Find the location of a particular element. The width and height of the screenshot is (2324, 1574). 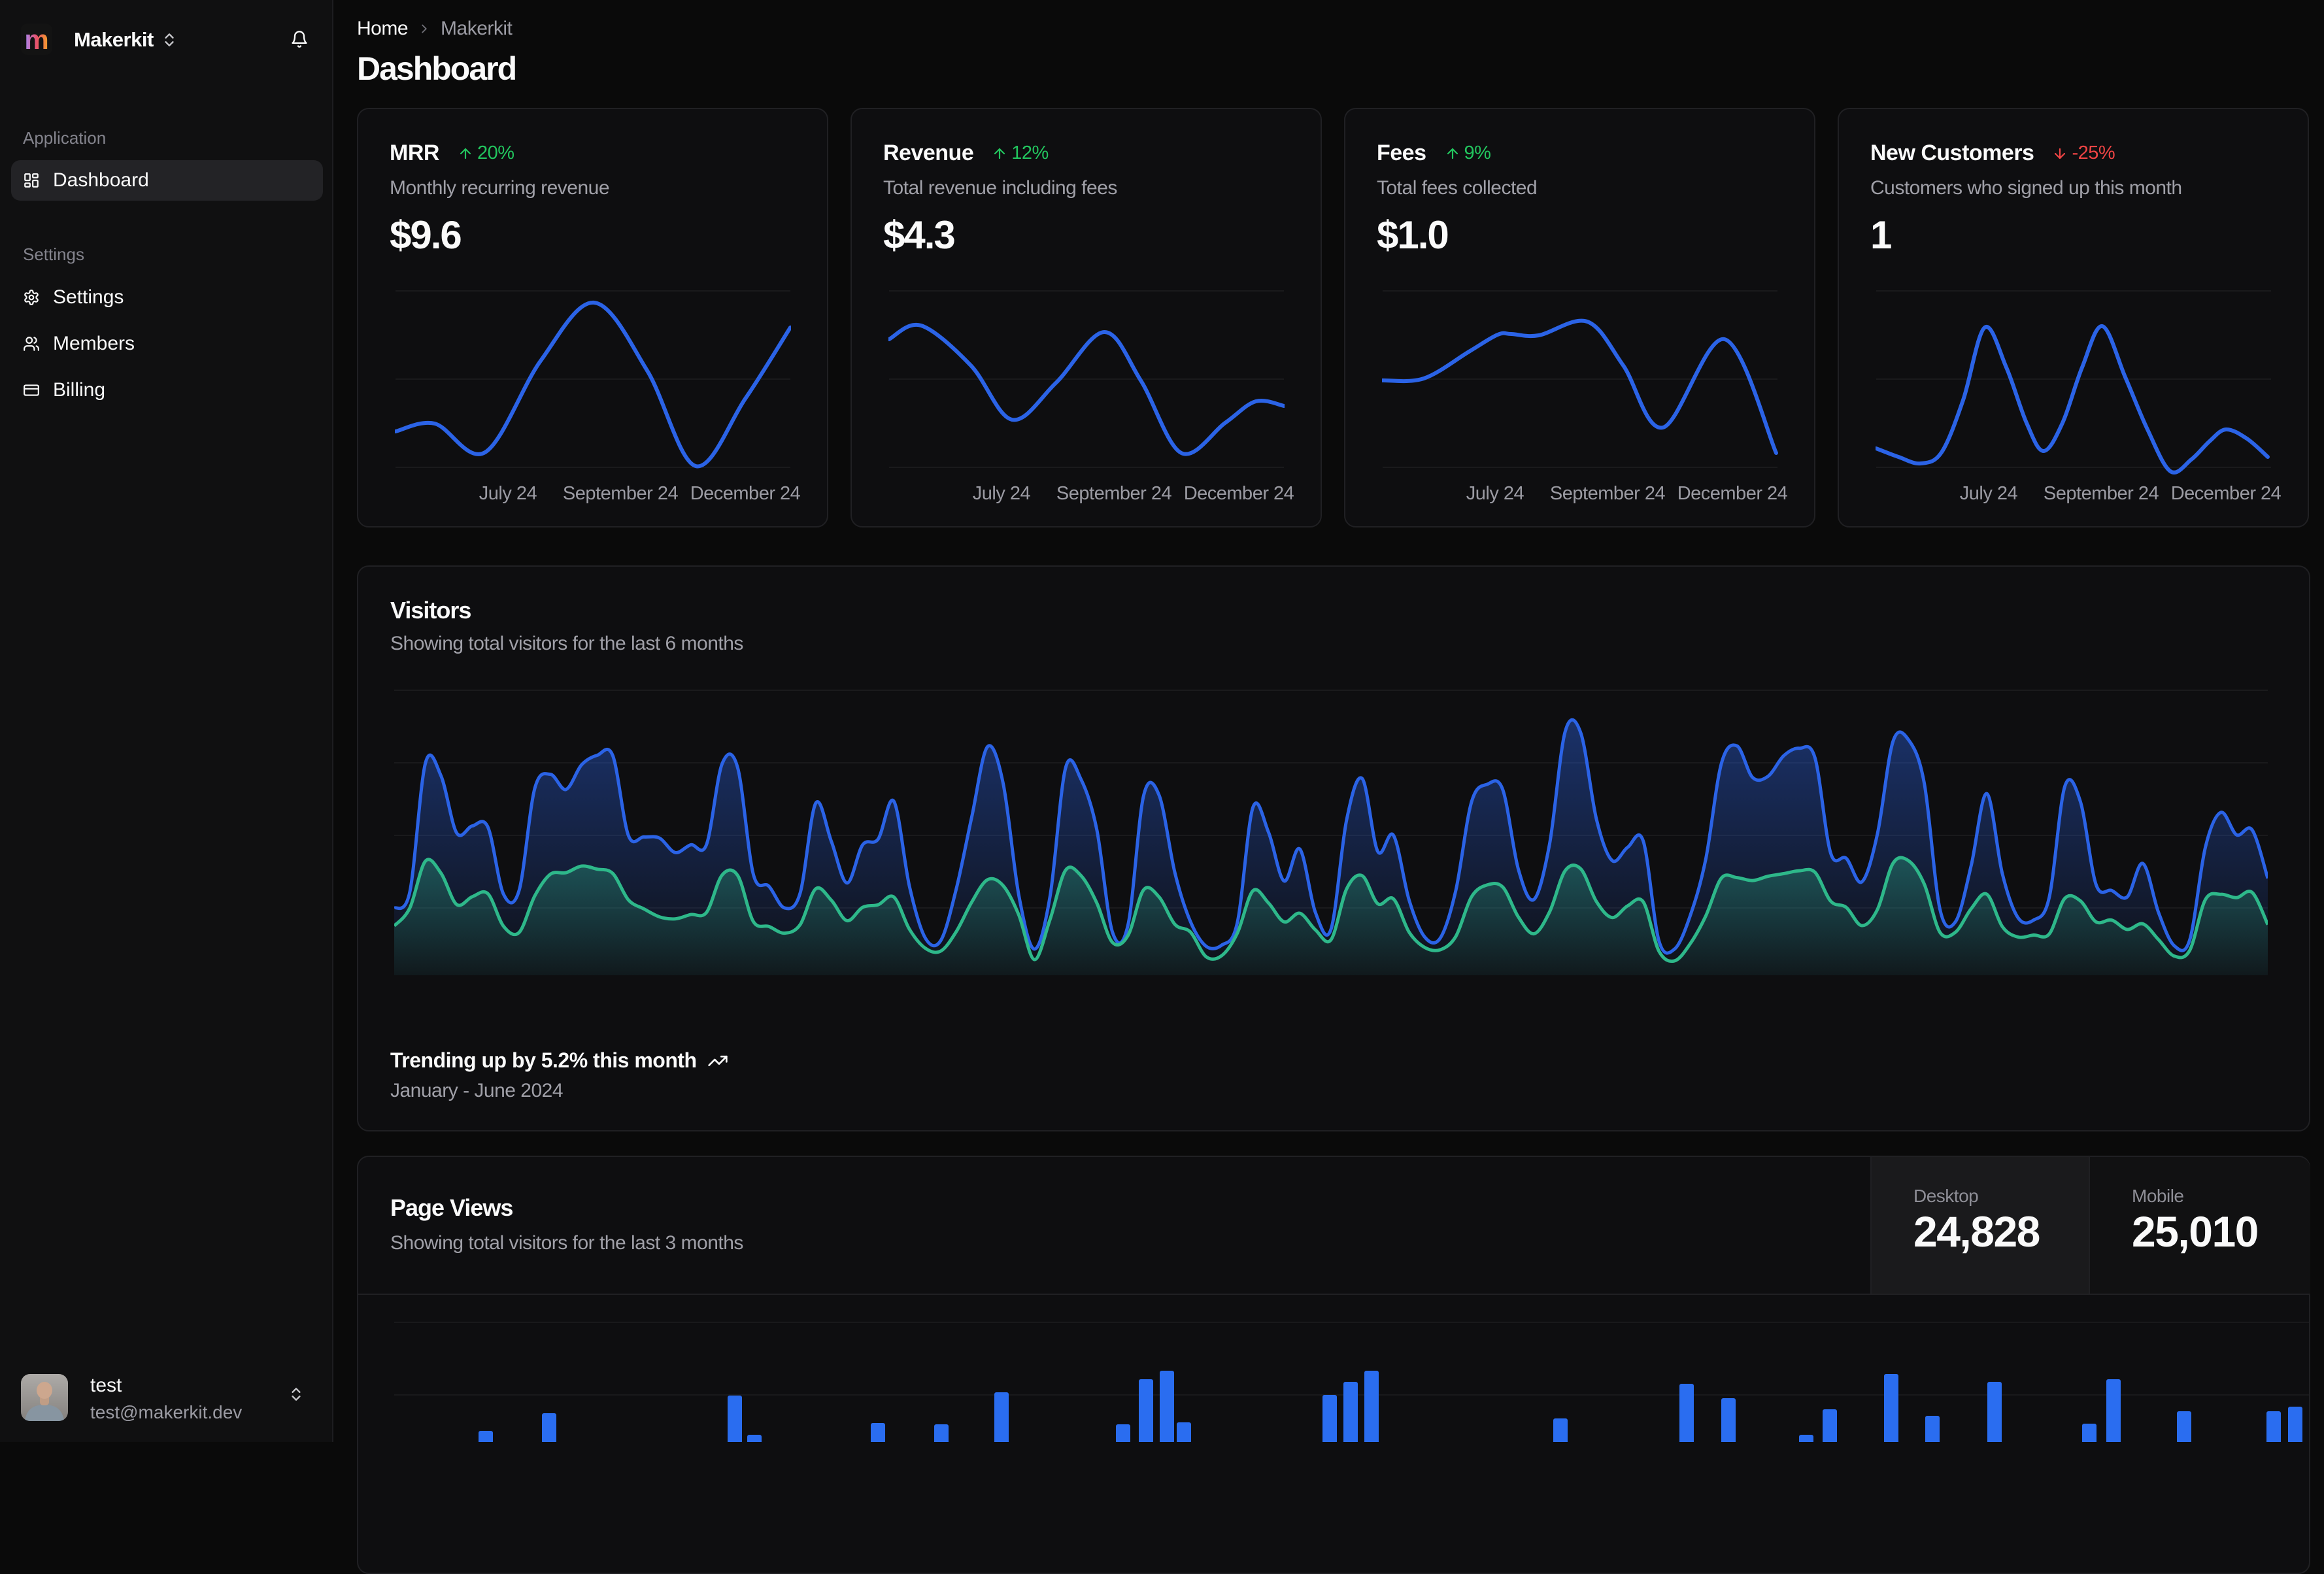

svg-text: m is located at coordinates (36, 39).